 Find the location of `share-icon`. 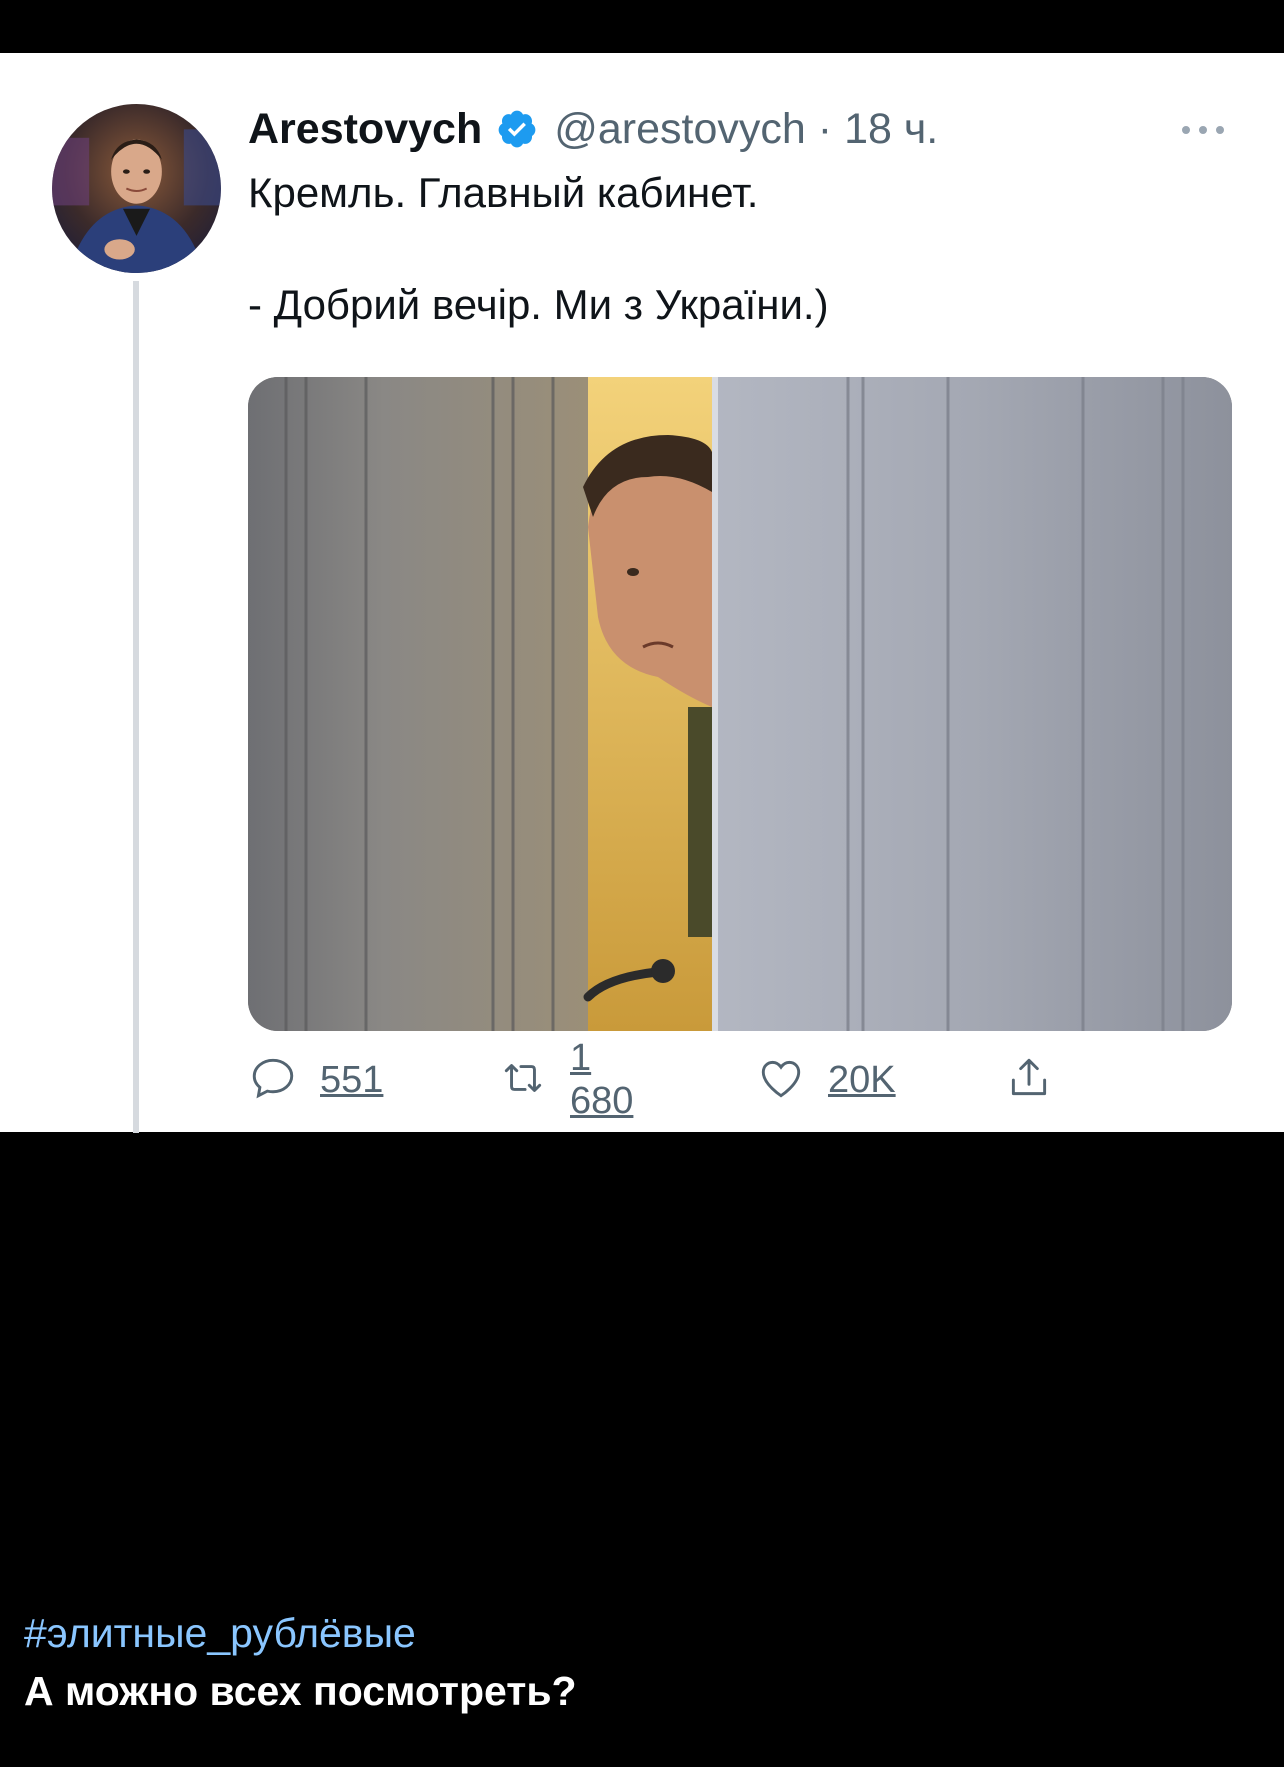

share-icon is located at coordinates (1029, 1080).